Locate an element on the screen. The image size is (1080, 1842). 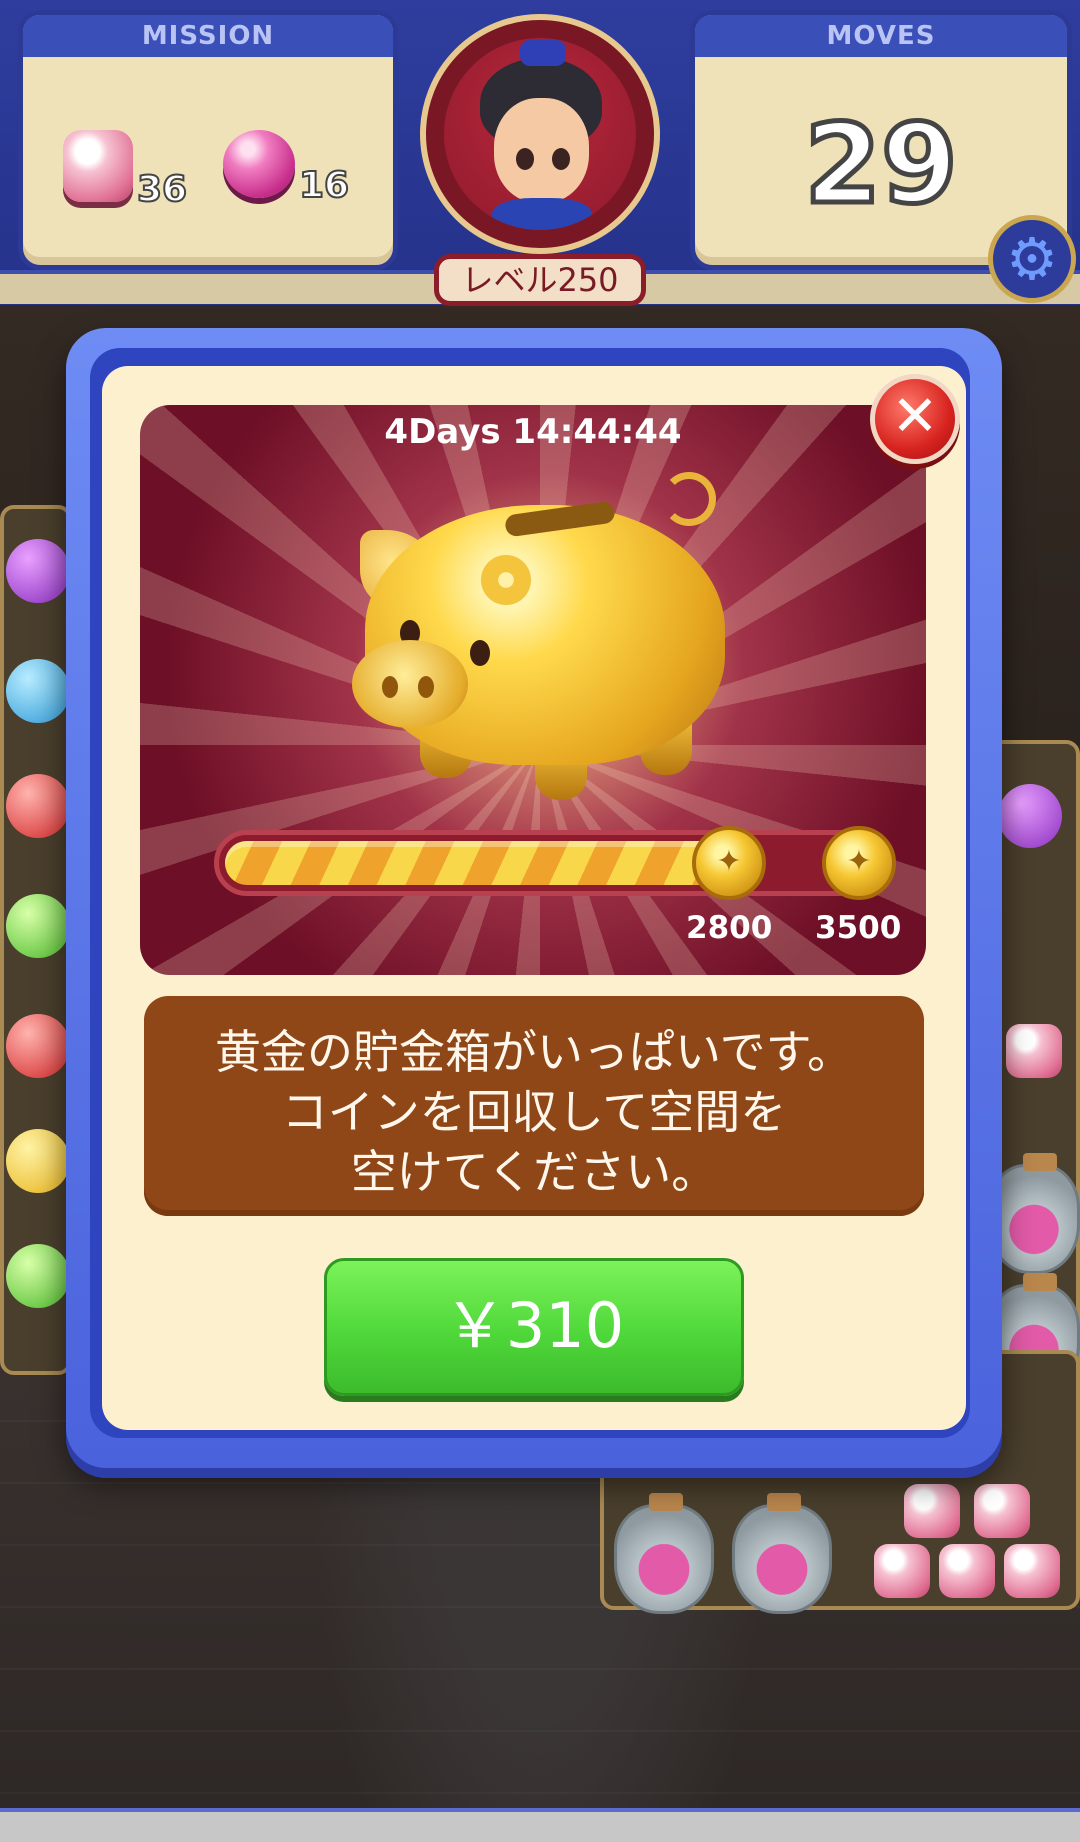
offer-timer: 4Days 14:44:44 is located at coordinates (533, 432).